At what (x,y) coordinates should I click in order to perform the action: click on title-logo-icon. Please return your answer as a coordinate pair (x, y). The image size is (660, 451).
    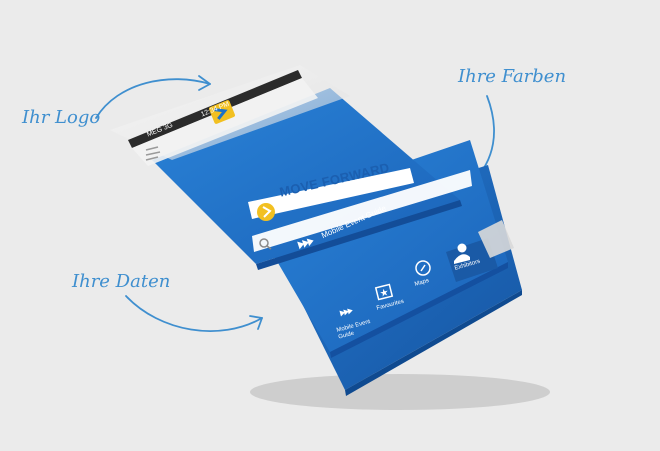
    Looking at the image, I should click on (266, 212).